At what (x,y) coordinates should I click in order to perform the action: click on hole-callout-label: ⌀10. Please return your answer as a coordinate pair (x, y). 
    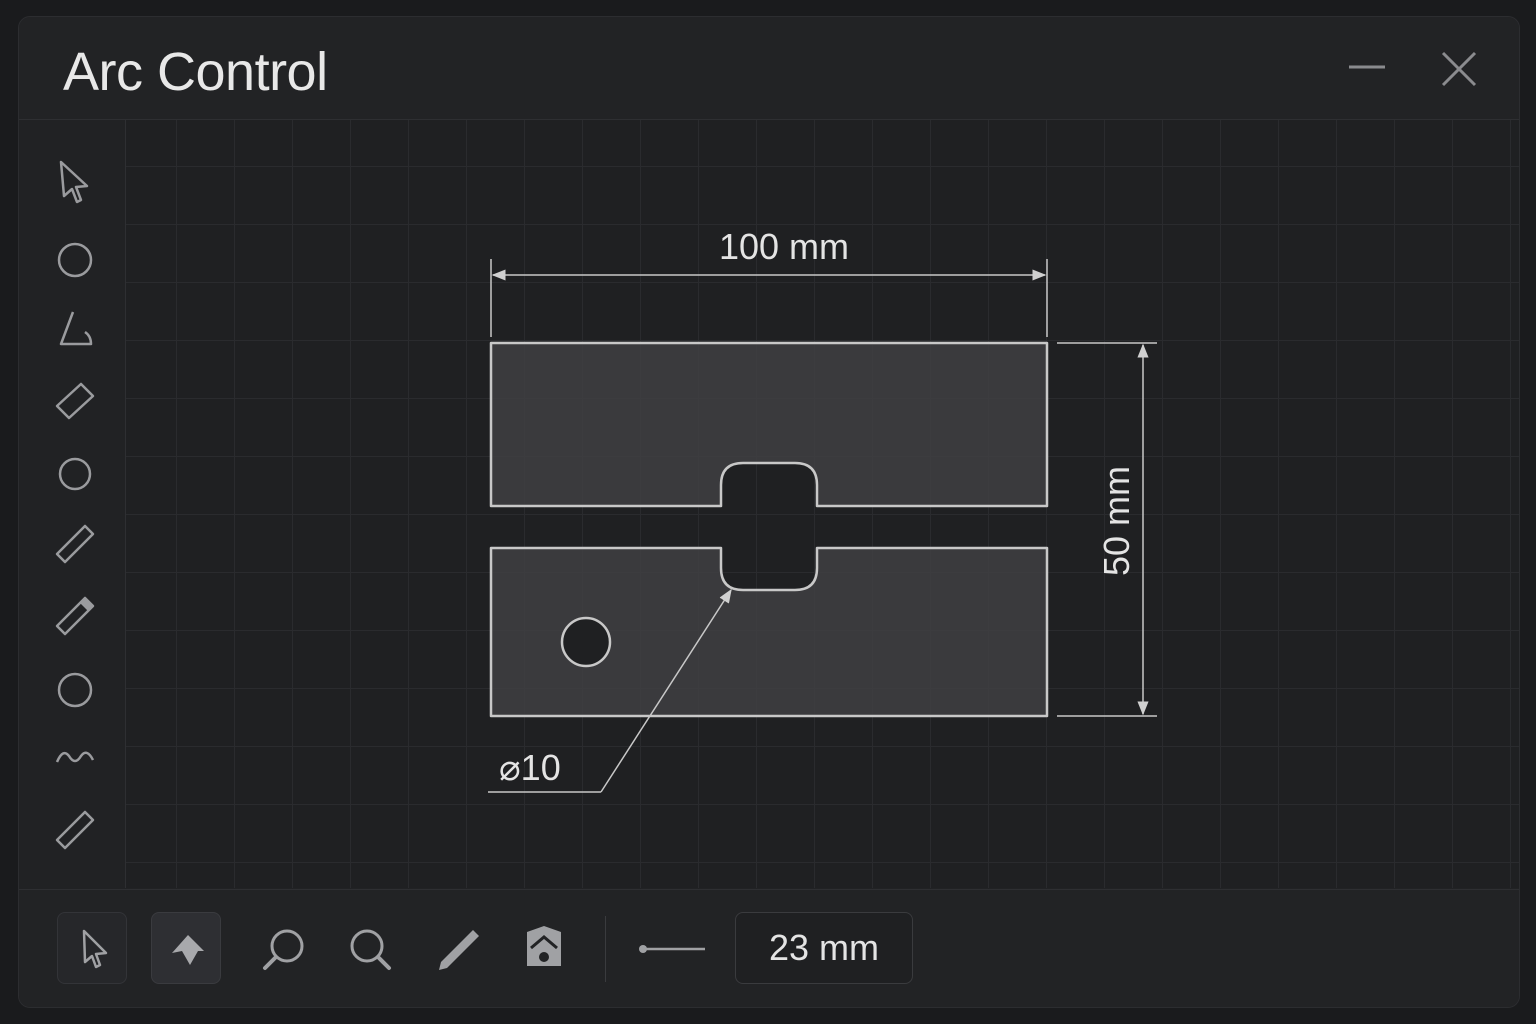
    Looking at the image, I should click on (530, 767).